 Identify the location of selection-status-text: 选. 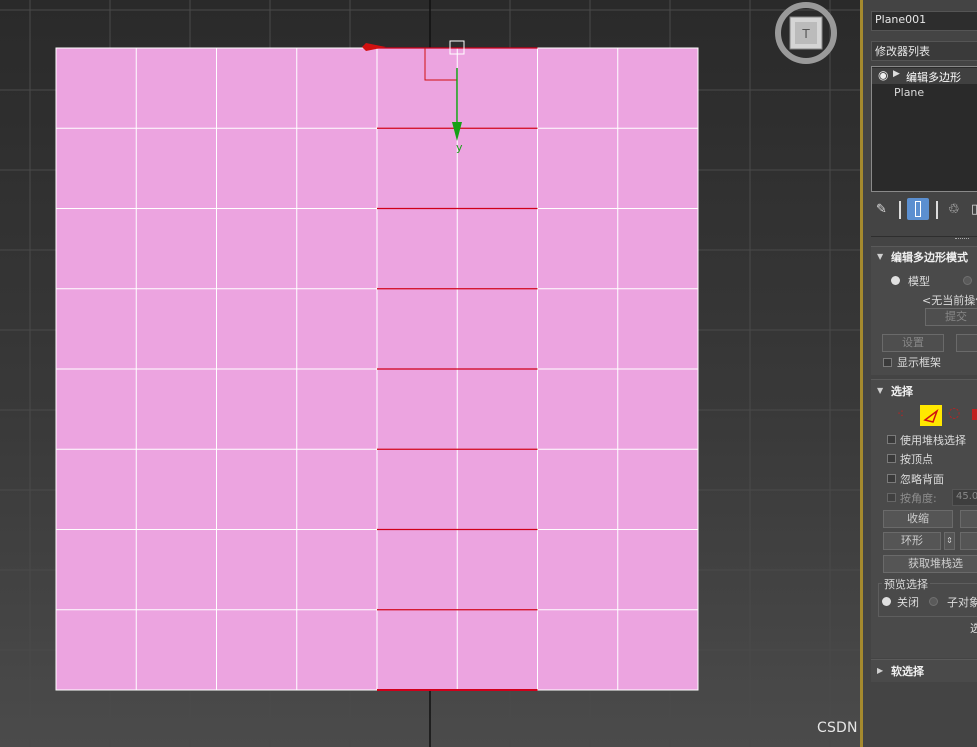
(973, 628).